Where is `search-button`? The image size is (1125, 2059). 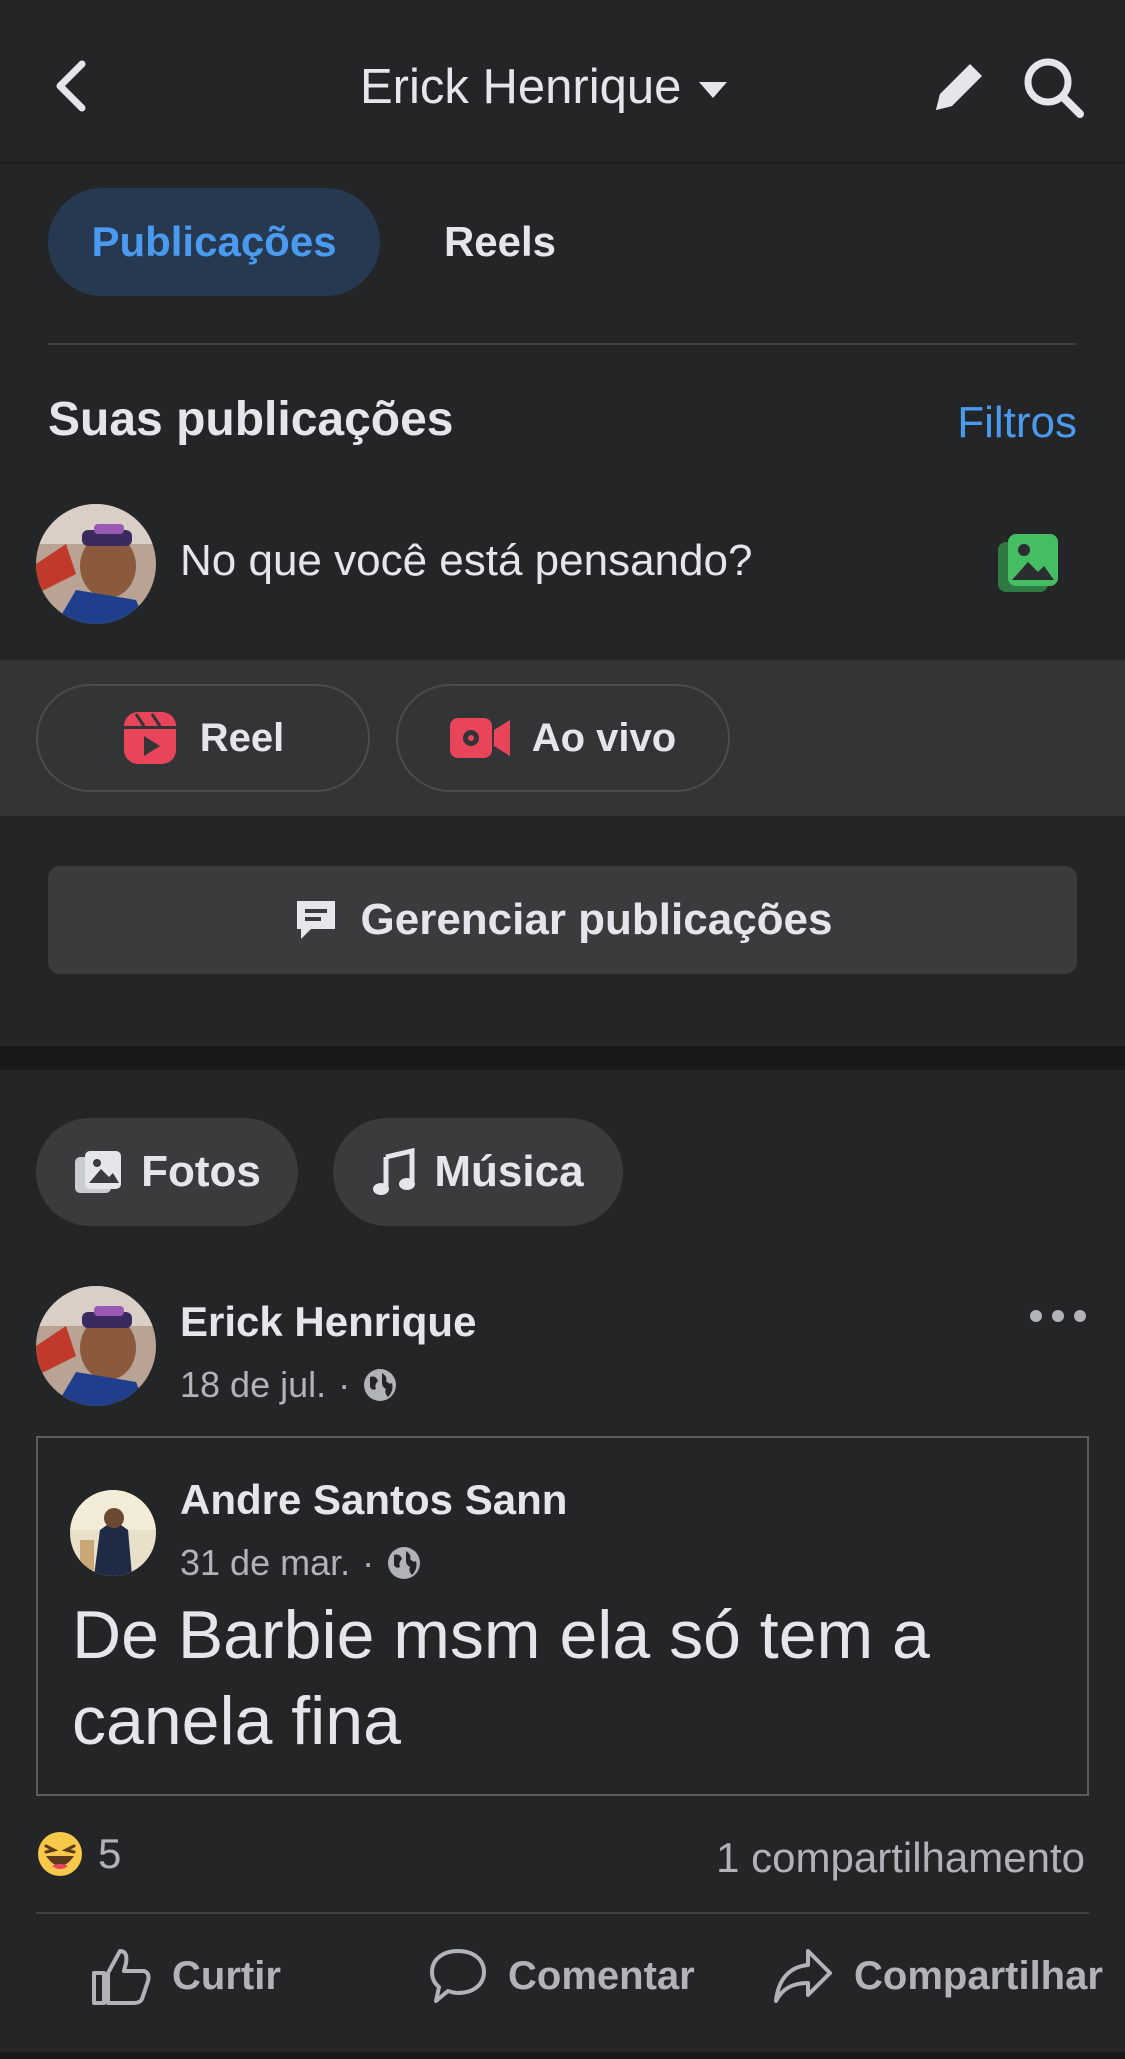
search-button is located at coordinates (1053, 87).